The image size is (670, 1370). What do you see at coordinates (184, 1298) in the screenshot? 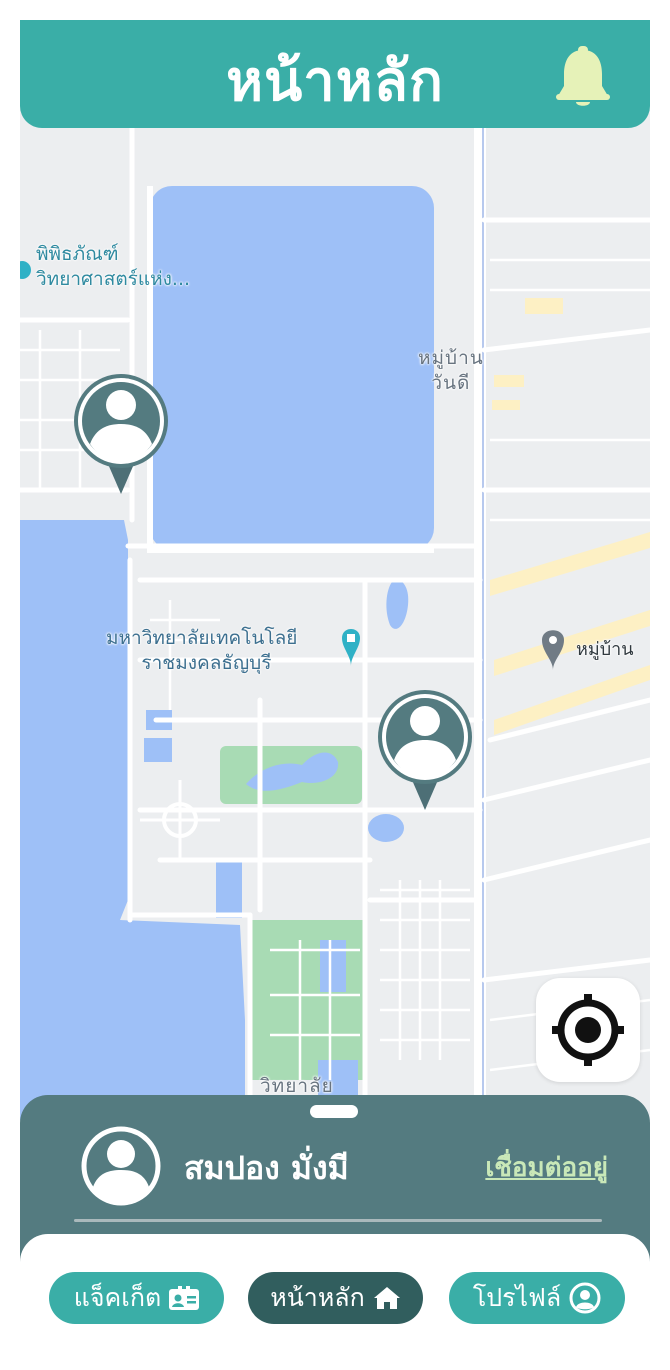
I see `id-card-icon` at bounding box center [184, 1298].